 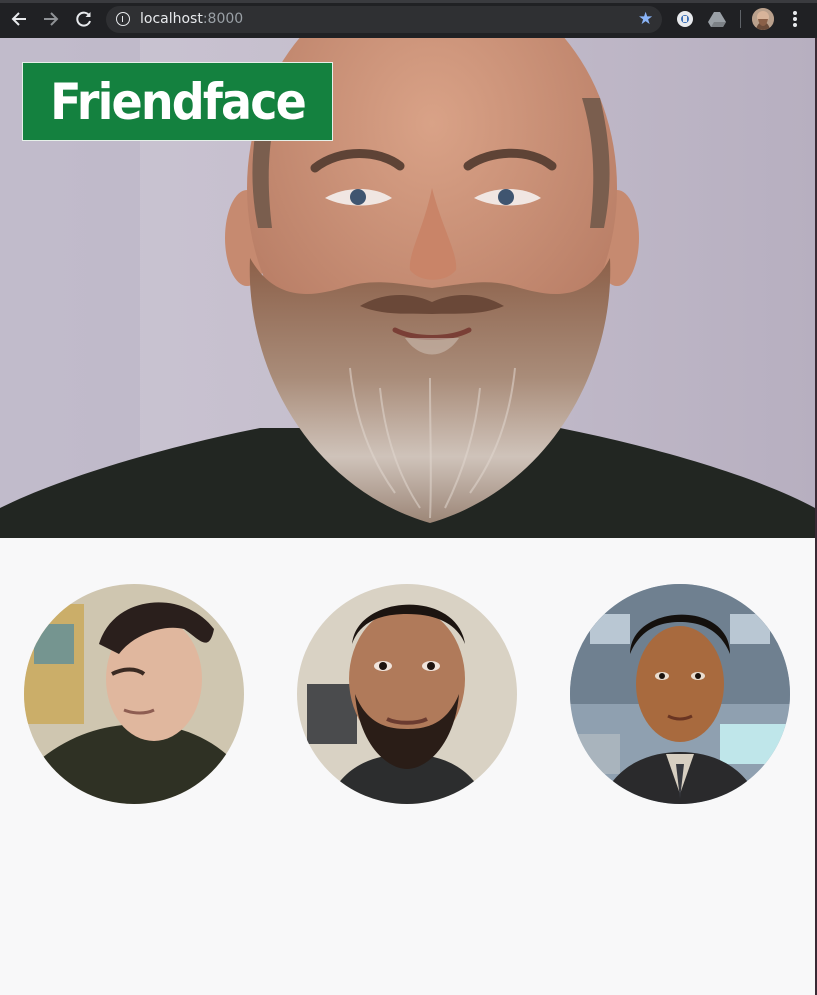 What do you see at coordinates (192, 19) in the screenshot?
I see `url-text: localhost:8000` at bounding box center [192, 19].